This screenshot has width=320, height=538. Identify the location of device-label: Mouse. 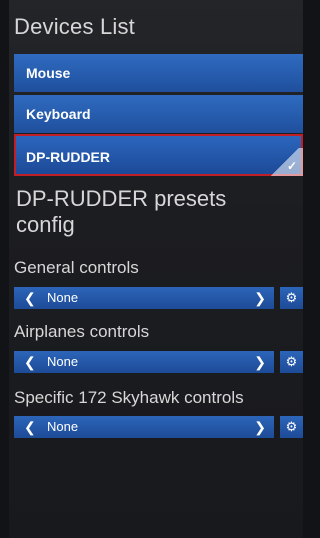
(48, 73).